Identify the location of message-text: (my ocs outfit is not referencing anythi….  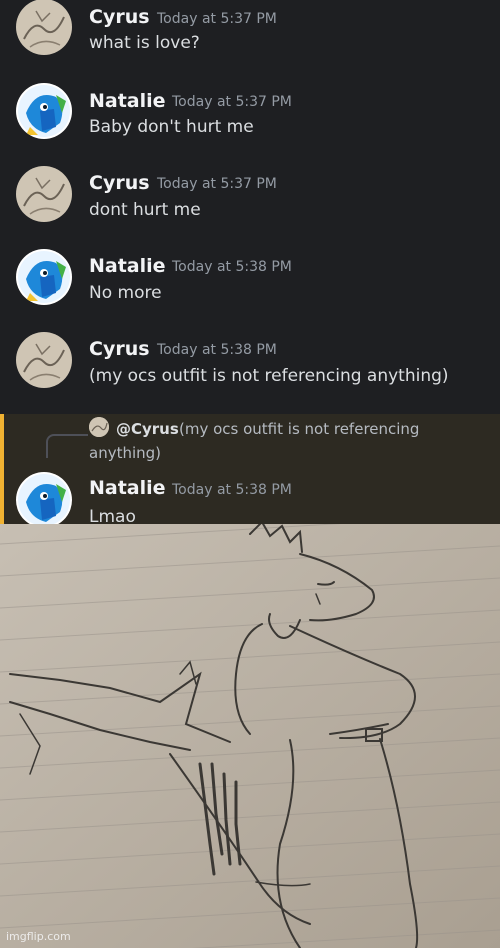
(269, 376).